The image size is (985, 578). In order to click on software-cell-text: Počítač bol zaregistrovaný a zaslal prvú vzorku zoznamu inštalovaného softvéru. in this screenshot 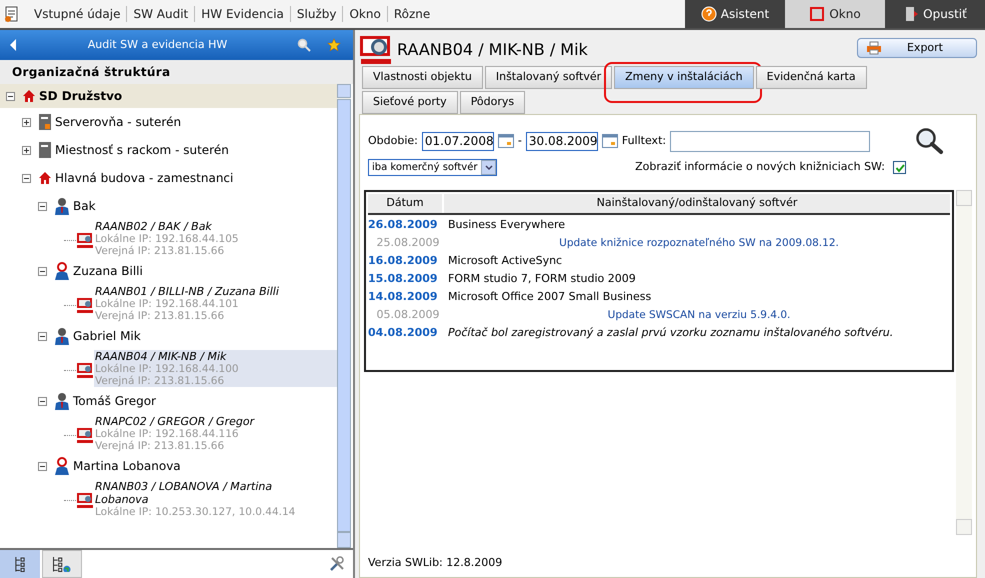, I will do `click(671, 333)`.